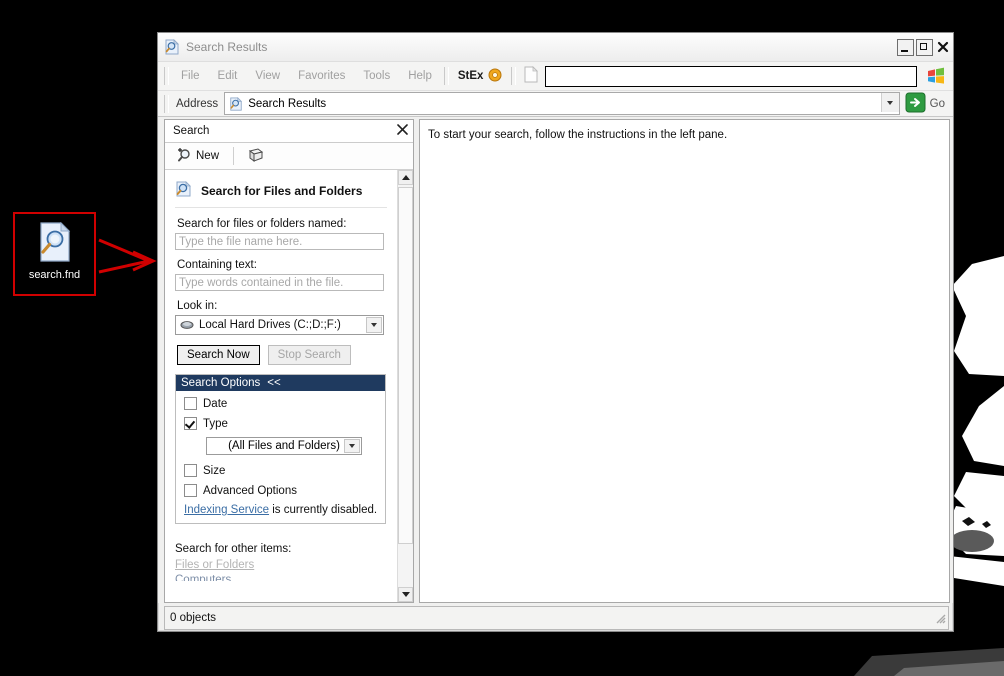 This screenshot has height=676, width=1004. I want to click on search-pane-header: Search, so click(289, 131).